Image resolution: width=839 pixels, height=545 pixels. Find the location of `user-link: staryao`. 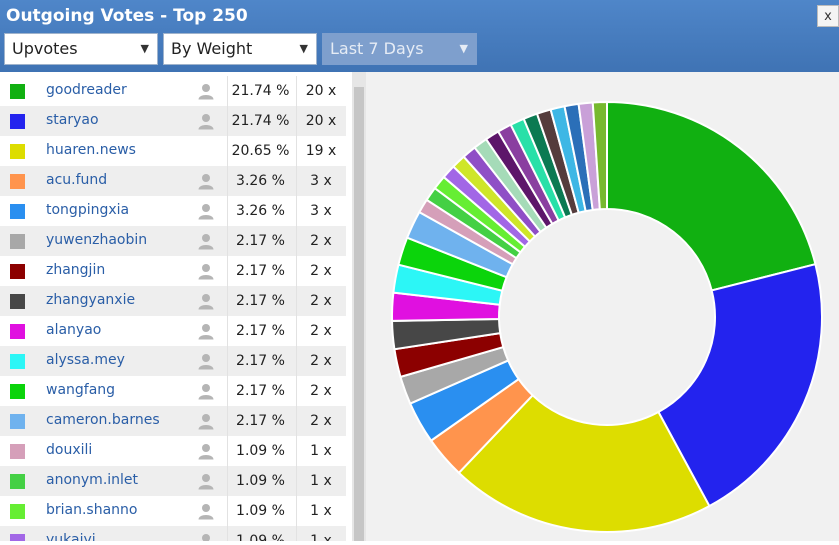

user-link: staryao is located at coordinates (72, 120).